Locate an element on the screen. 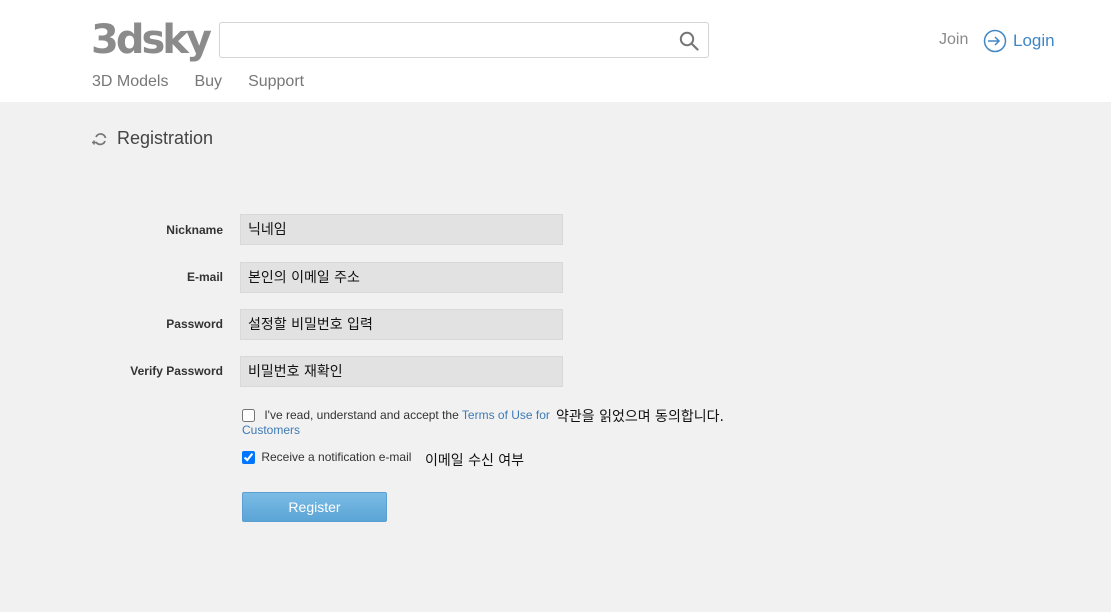 The image size is (1111, 612). nav-item-support: Support is located at coordinates (276, 82).